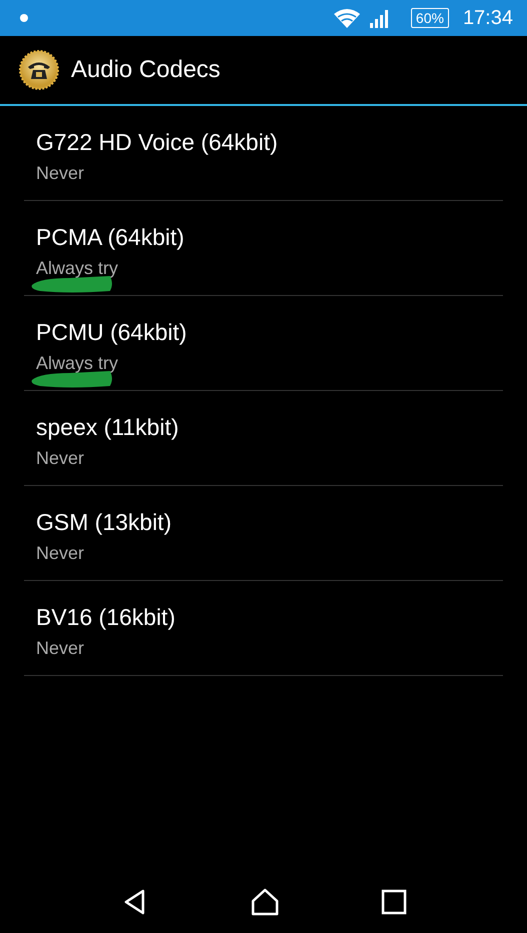 Image resolution: width=527 pixels, height=933 pixels. I want to click on codec-name: G722 HD Voice (64kbit), so click(157, 142).